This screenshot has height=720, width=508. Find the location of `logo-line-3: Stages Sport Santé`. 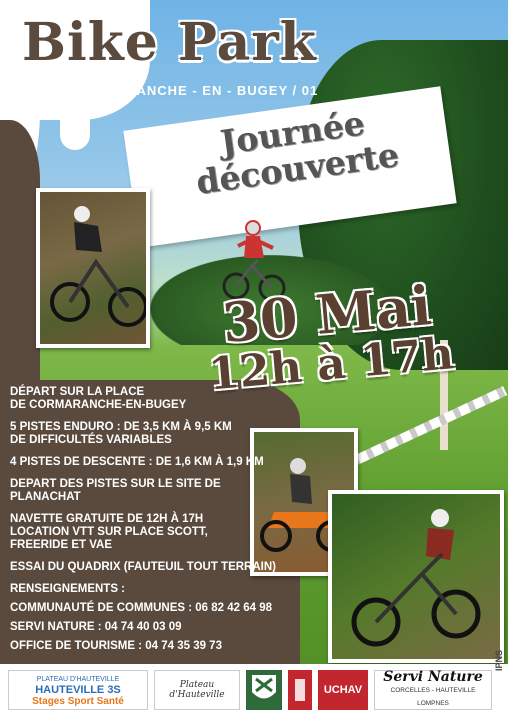

logo-line-3: Stages Sport Santé is located at coordinates (78, 701).